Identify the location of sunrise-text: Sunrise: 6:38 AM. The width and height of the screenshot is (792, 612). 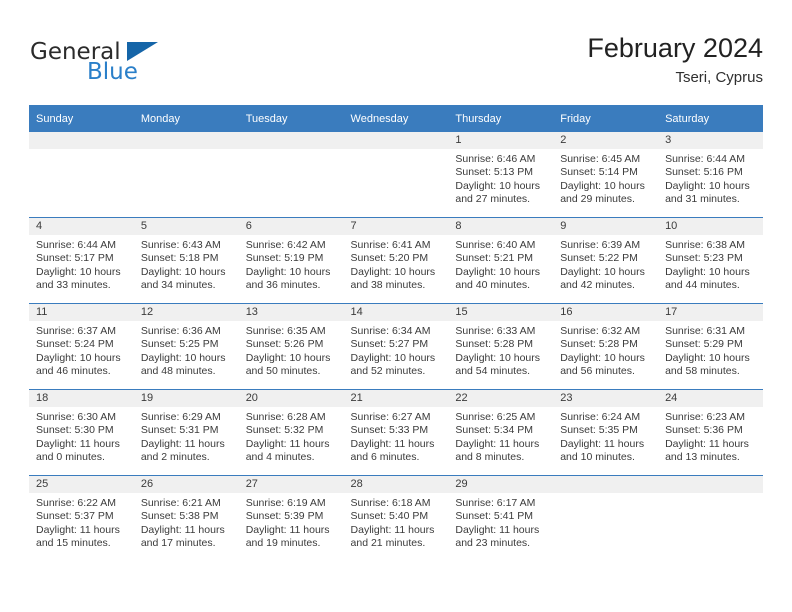
(705, 245).